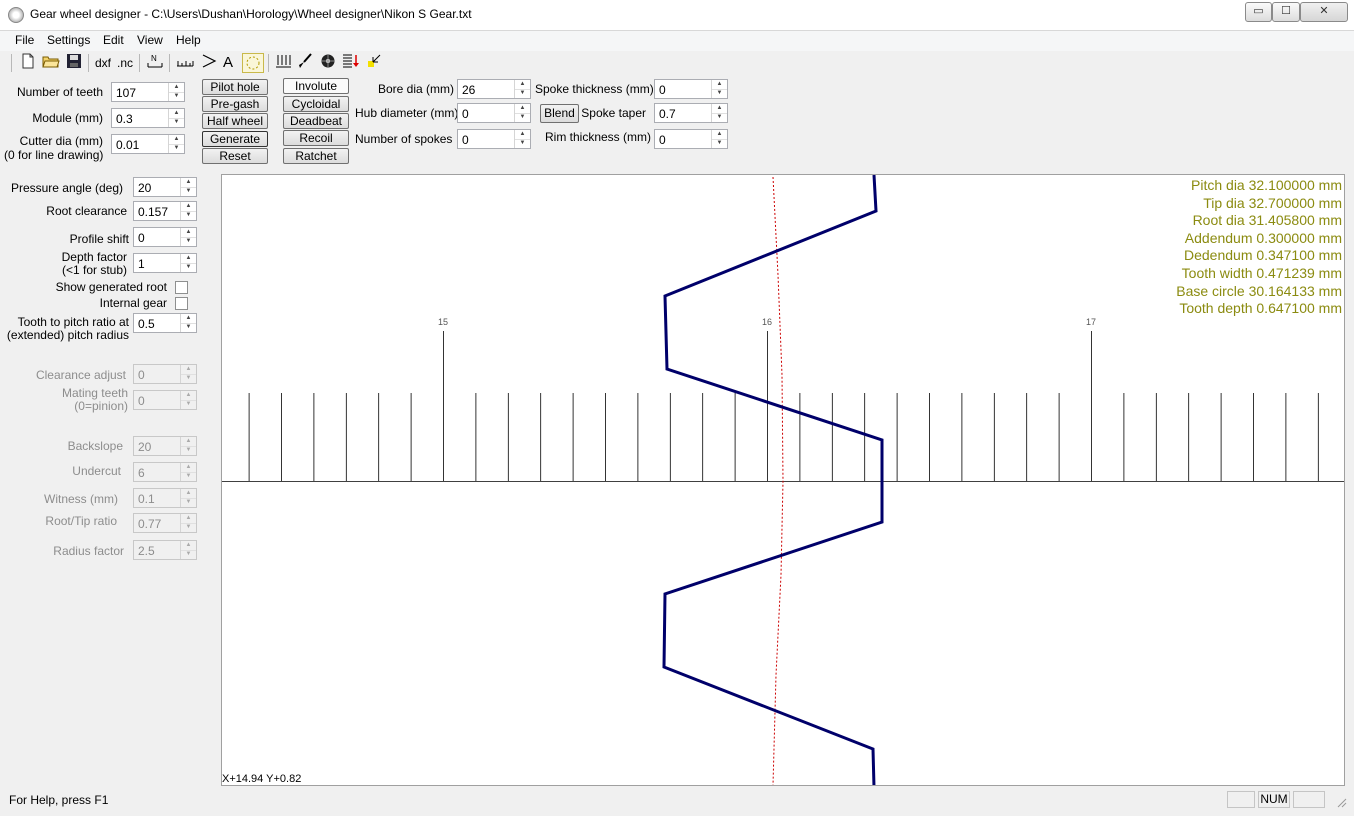  Describe the element at coordinates (165, 550) in the screenshot. I see `radius-factor-input: 2.5 ▲ ▼` at that location.